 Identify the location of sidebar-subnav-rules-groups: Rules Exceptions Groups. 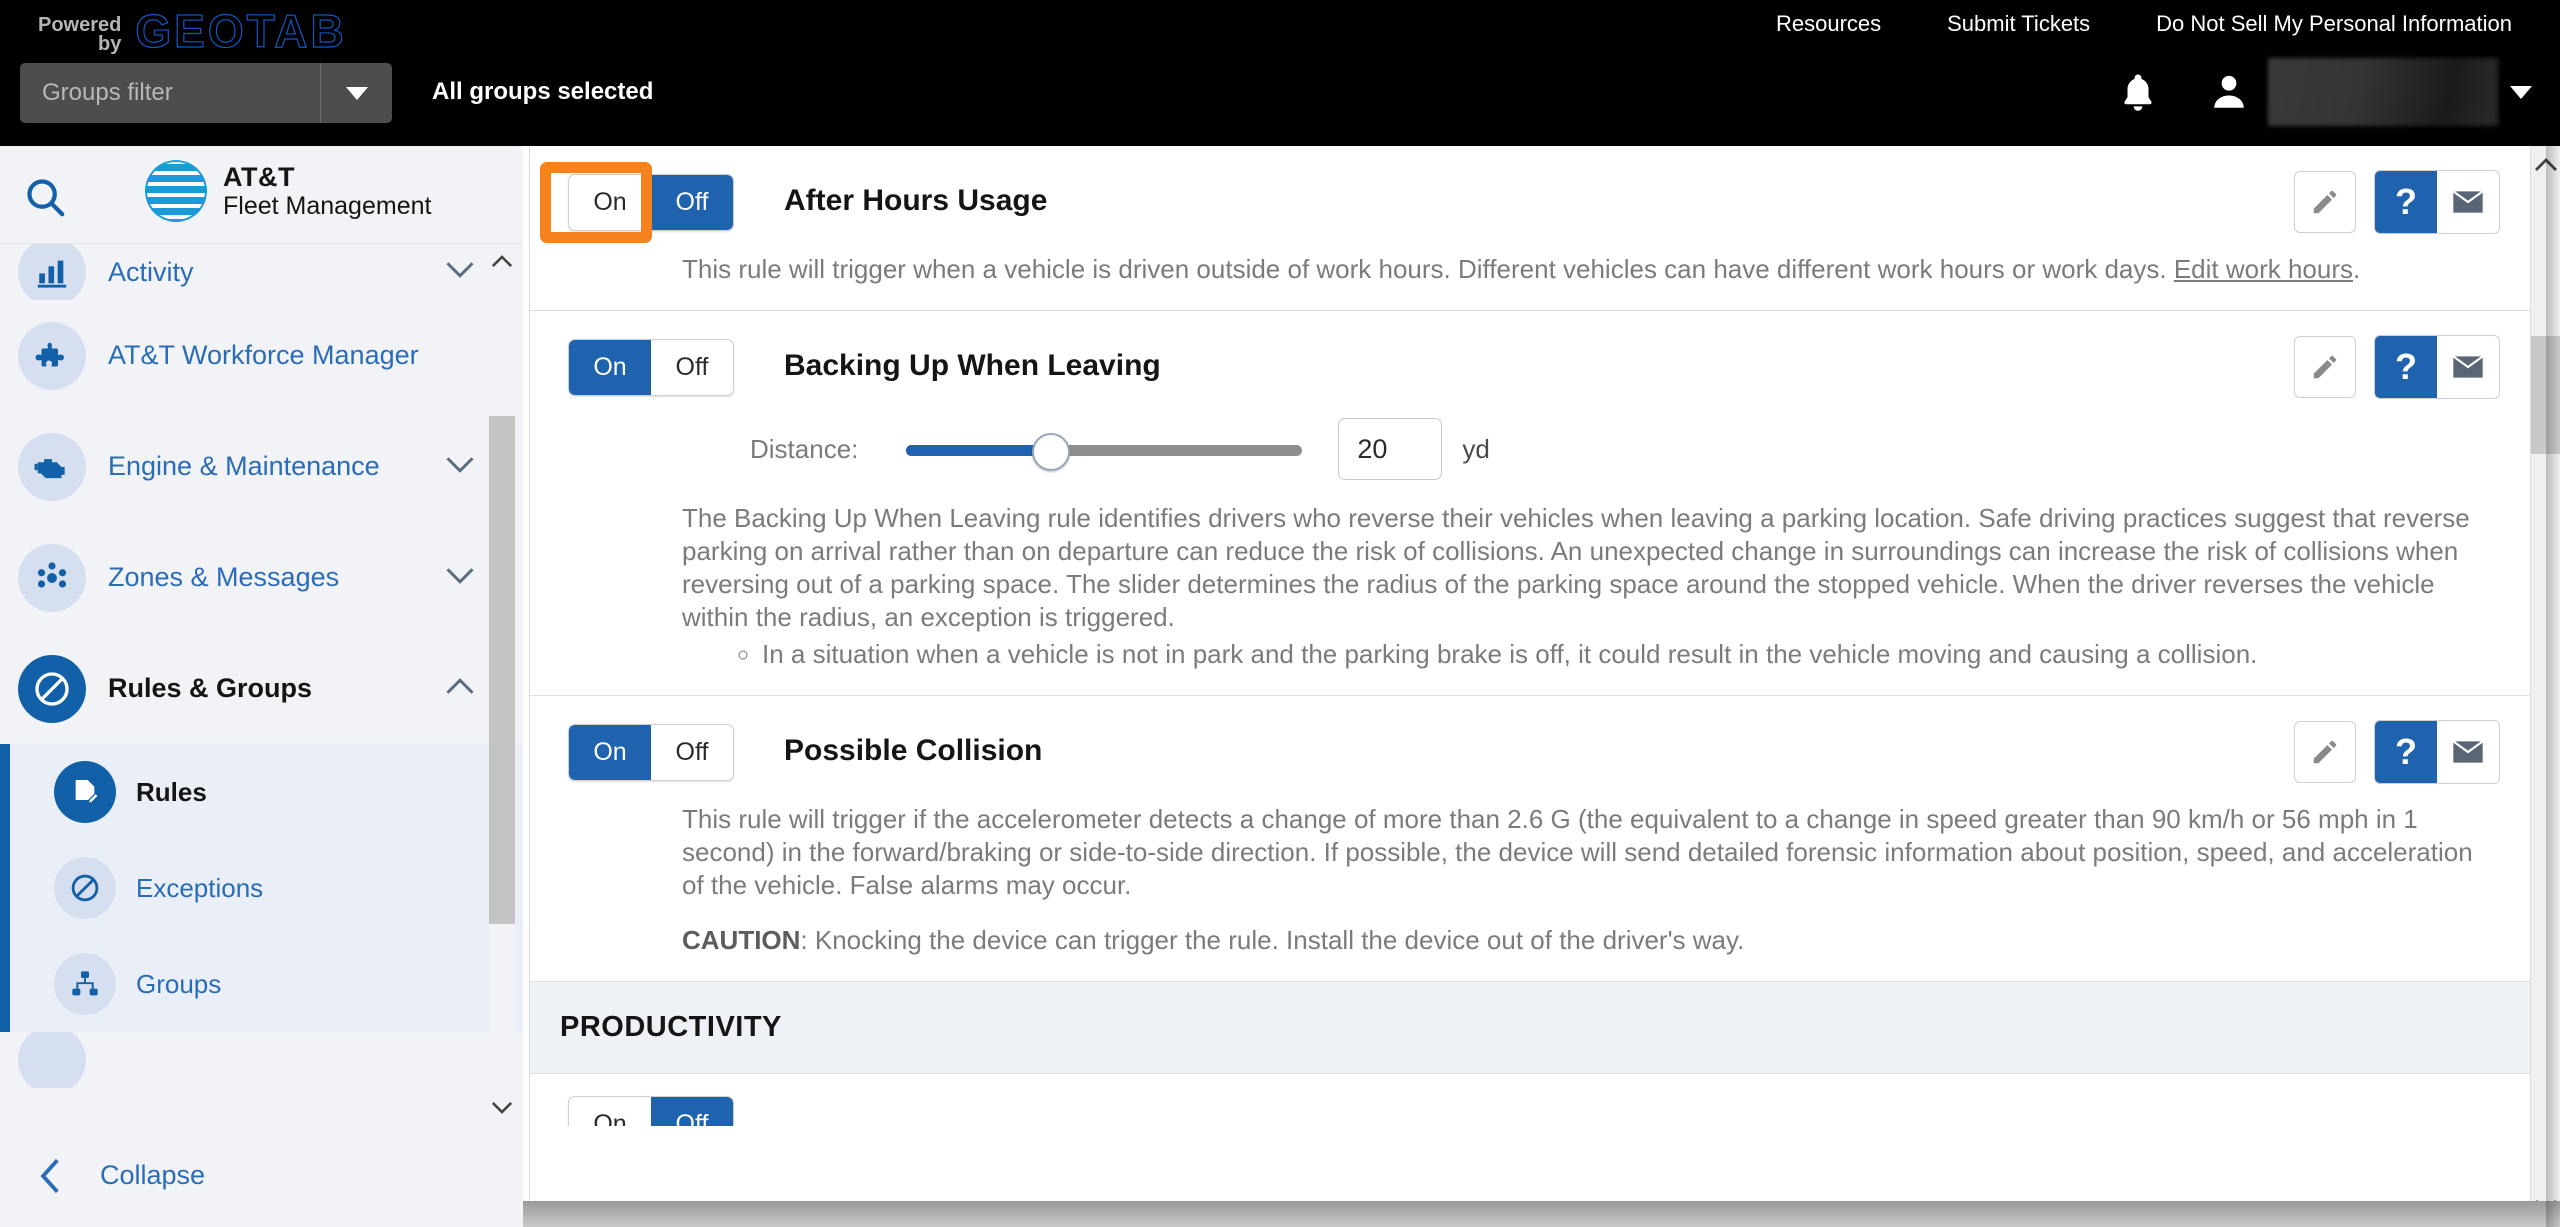
(261, 888).